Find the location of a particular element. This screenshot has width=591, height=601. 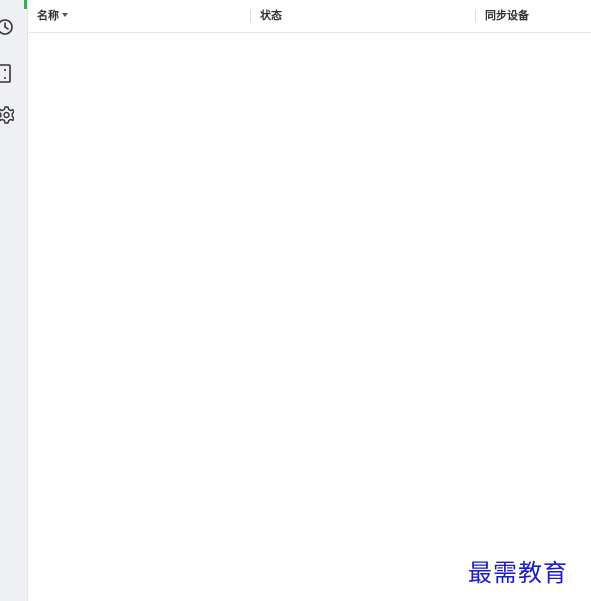

column-header-status-label: 状态 is located at coordinates (271, 15).